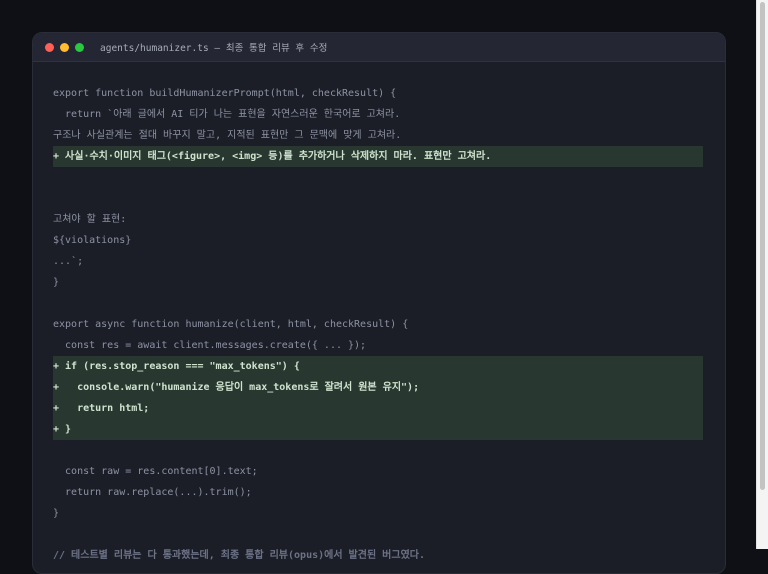  What do you see at coordinates (379, 47) in the screenshot?
I see `window-titlebar: agents/humanizer.ts — 최종 통합 리뷰 후 수정` at bounding box center [379, 47].